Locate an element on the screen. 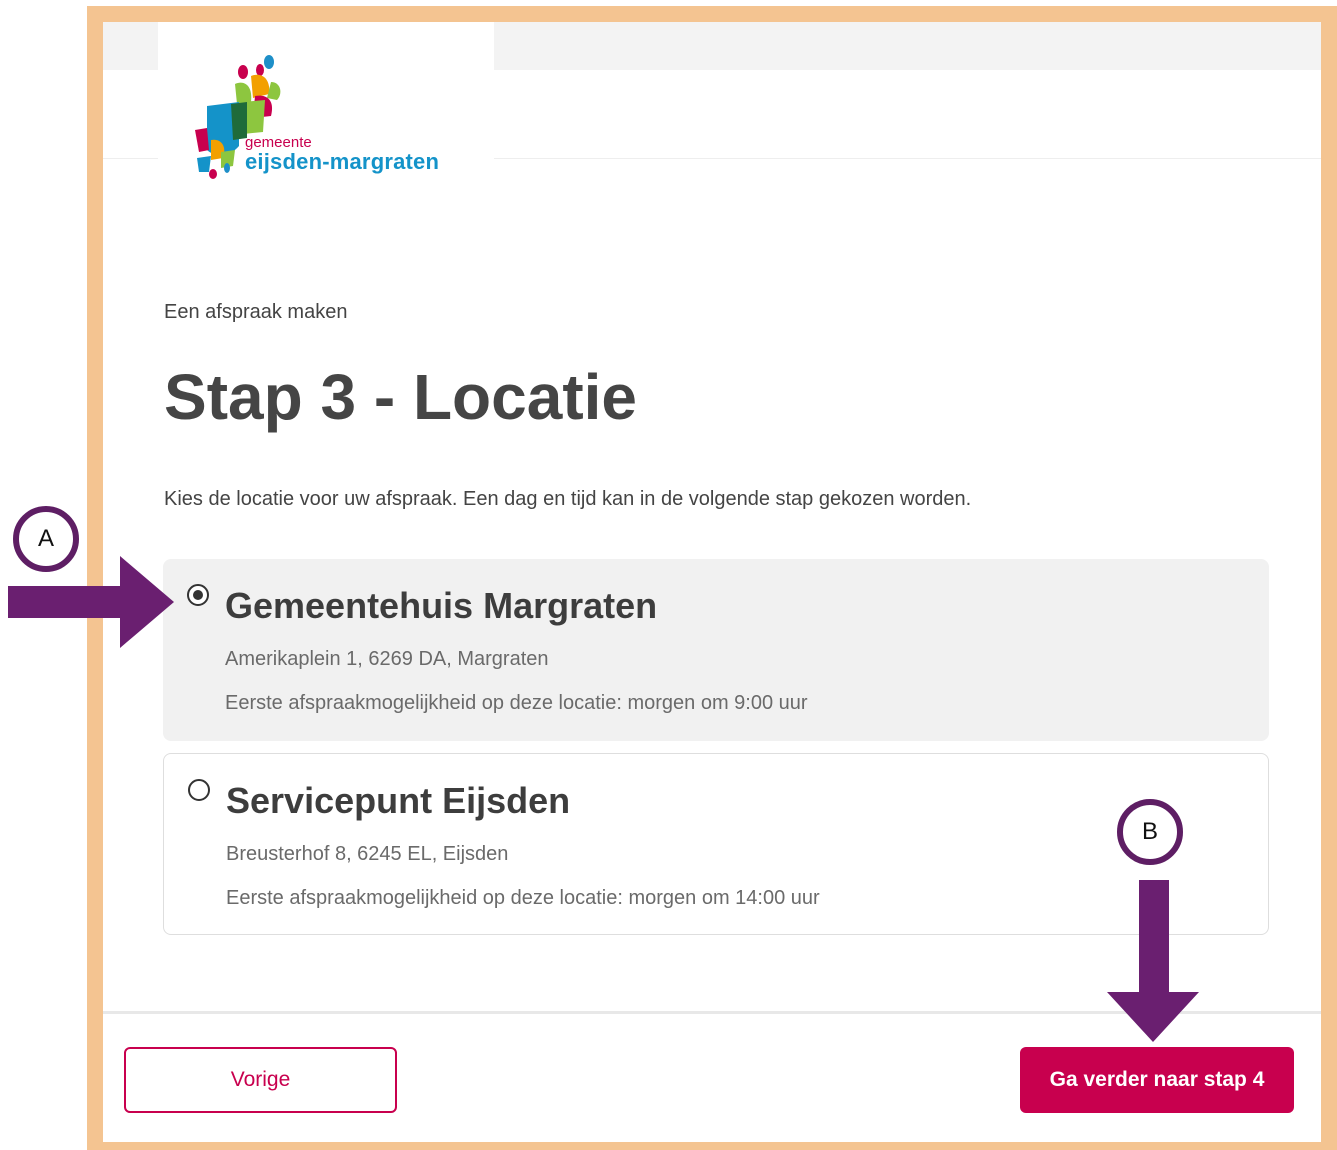 This screenshot has width=1337, height=1150. location-address: Breusterhof 8, 6245 EL, Eijsden is located at coordinates (367, 854).